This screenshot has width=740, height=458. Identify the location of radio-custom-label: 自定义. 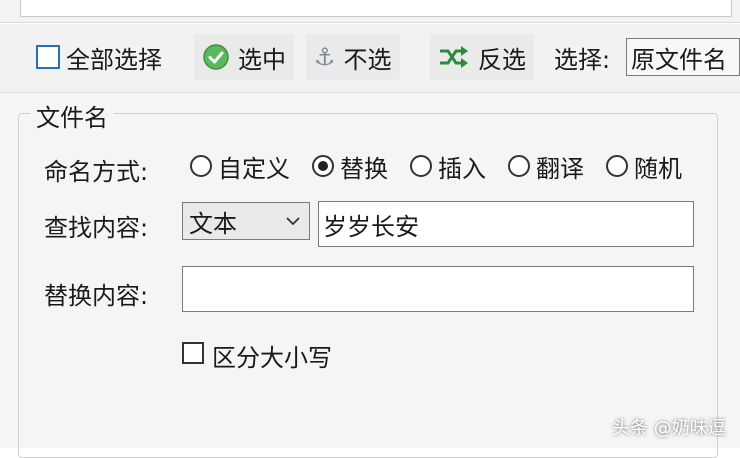
(254, 168).